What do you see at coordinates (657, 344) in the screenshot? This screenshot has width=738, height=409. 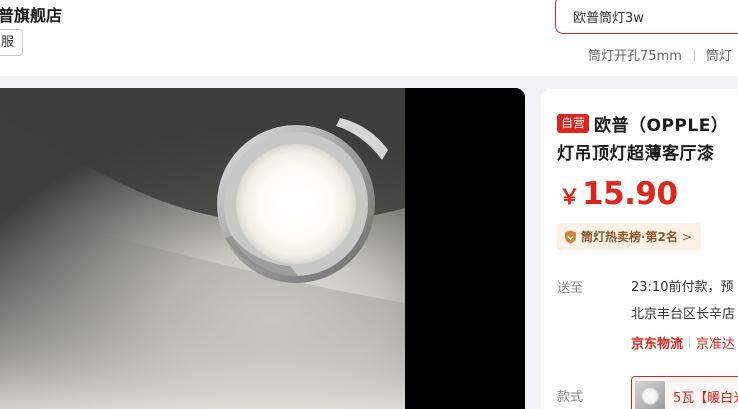 I see `jd-logistics-label: 京东物流` at bounding box center [657, 344].